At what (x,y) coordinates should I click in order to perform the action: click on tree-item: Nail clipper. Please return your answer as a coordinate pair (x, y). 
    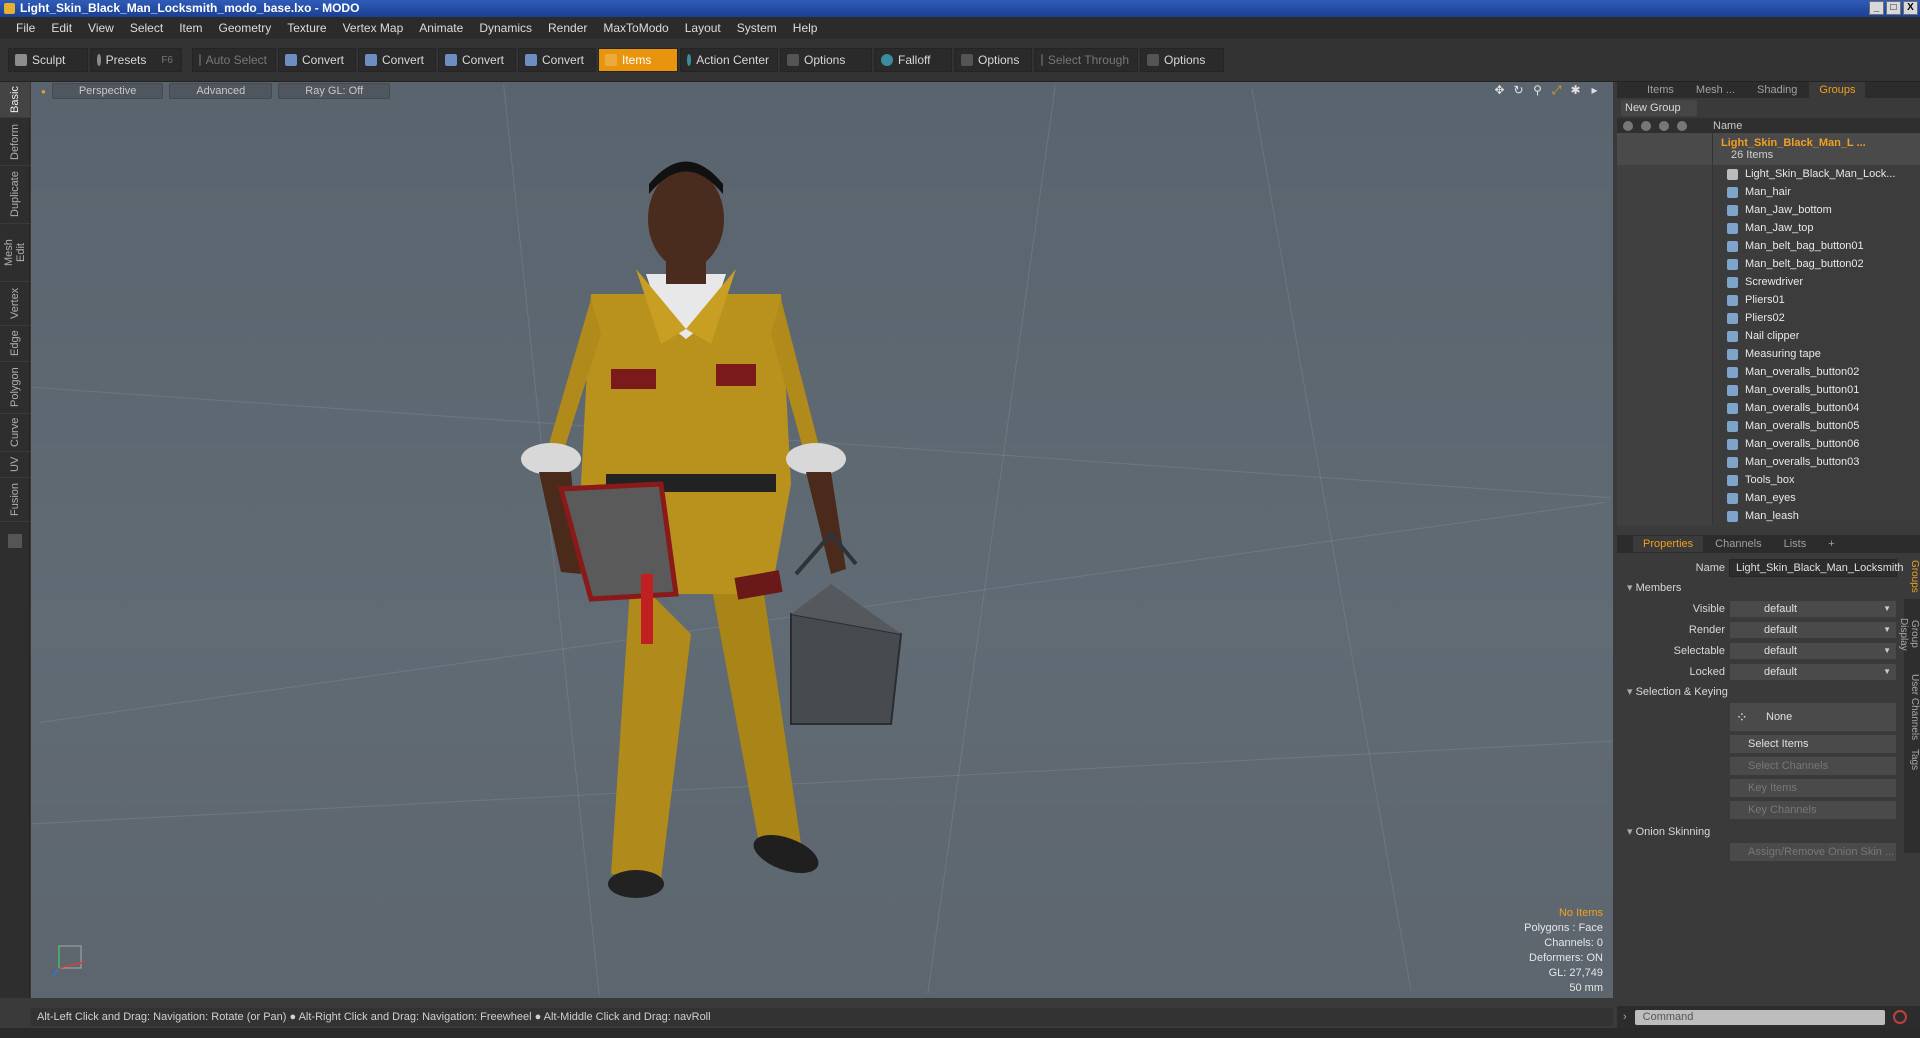
    Looking at the image, I should click on (1768, 336).